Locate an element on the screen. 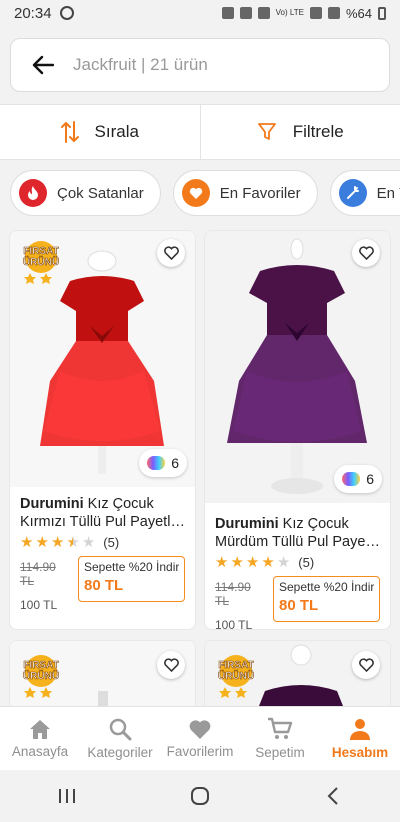 This screenshot has height=822, width=400. arrow-left-icon is located at coordinates (43, 65).